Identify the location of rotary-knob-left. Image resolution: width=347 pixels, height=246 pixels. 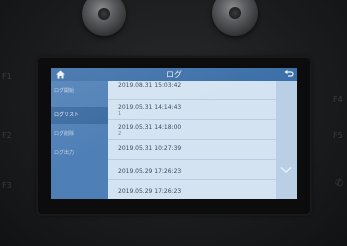
(104, 18).